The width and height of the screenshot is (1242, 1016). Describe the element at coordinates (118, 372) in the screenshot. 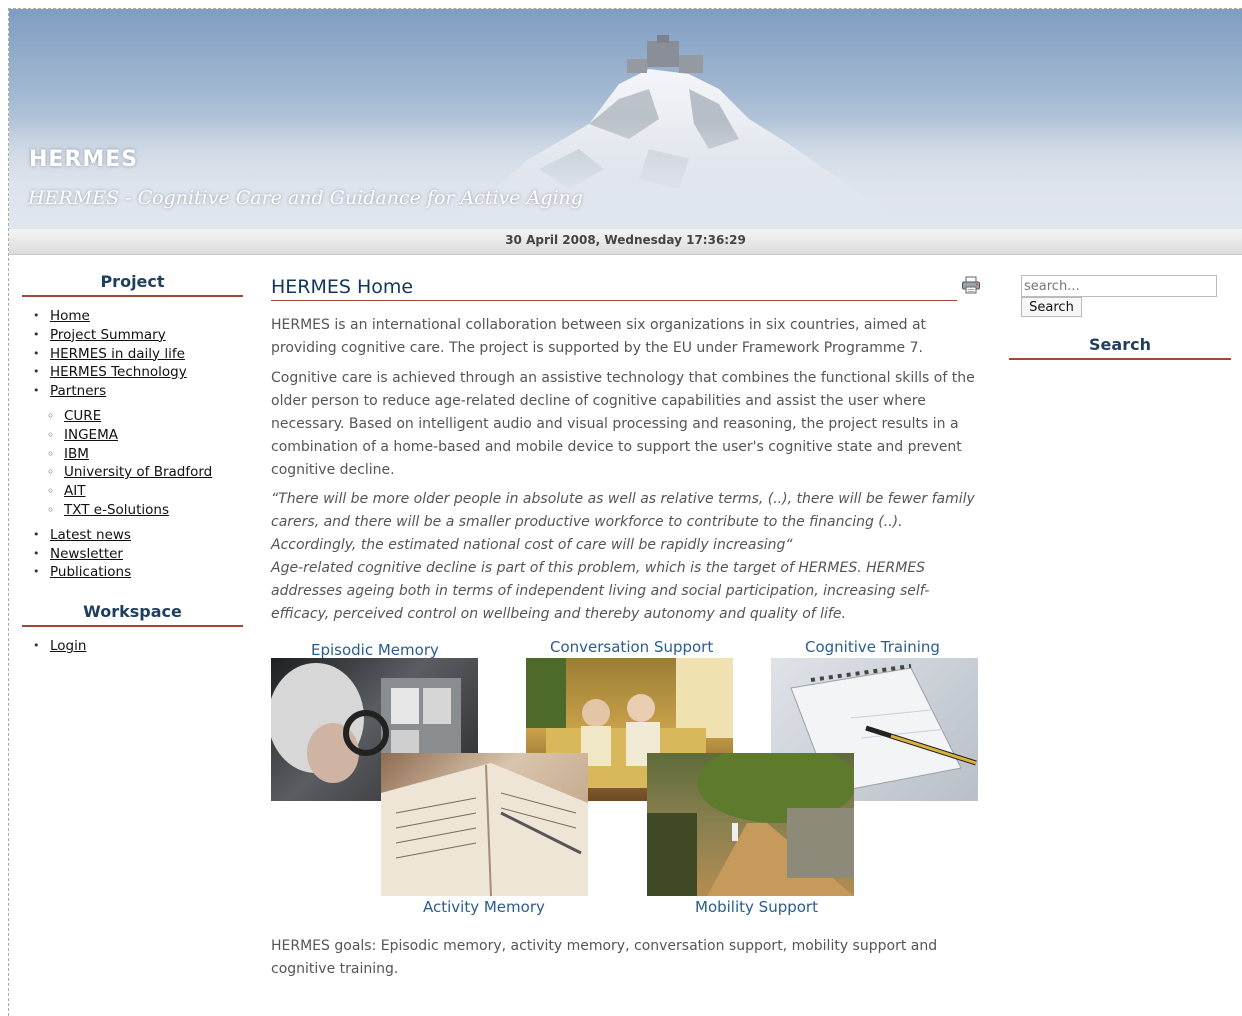

I see `menu-link-technology: HERMES Technology` at that location.